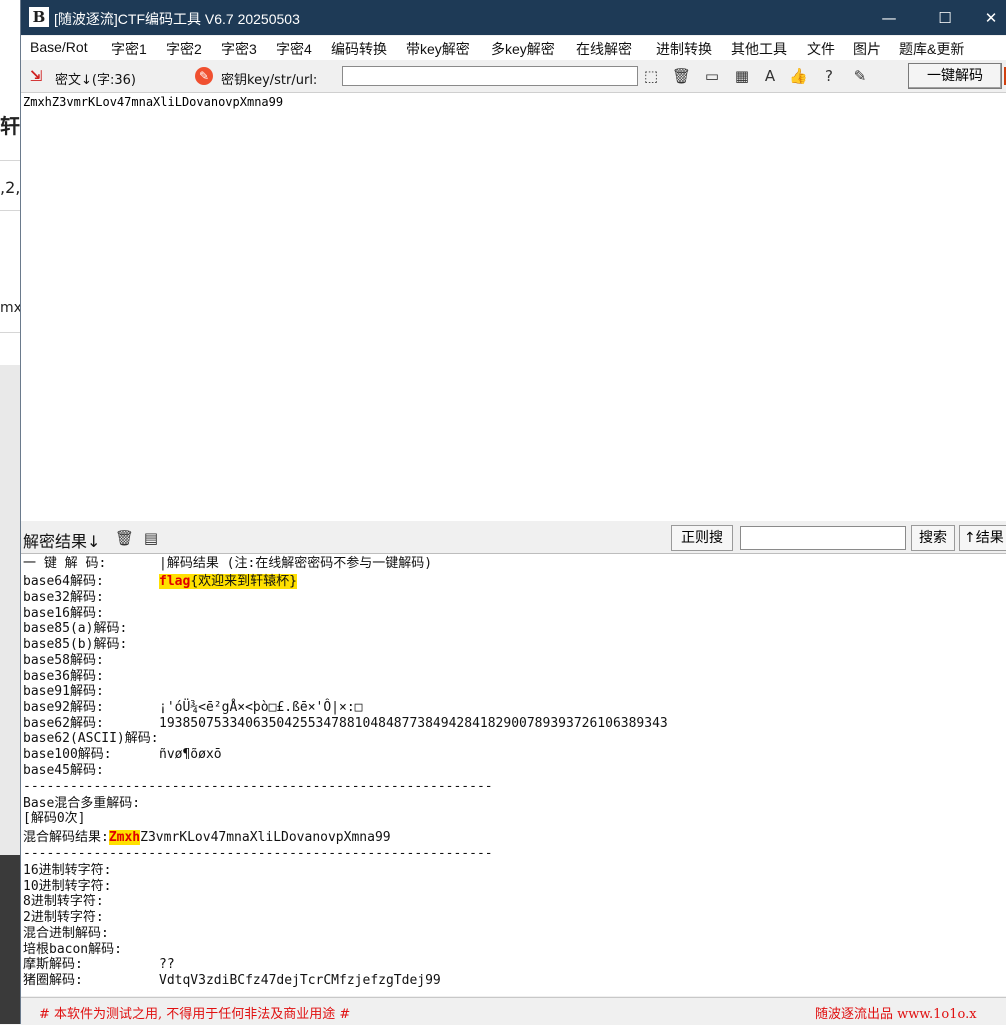 This screenshot has height=1025, width=1006. What do you see at coordinates (261, 707) in the screenshot?
I see `result-row-value: ¡'óÜ¾<ē²gÅ×<þò□£.ßē×'Ô|×:□` at bounding box center [261, 707].